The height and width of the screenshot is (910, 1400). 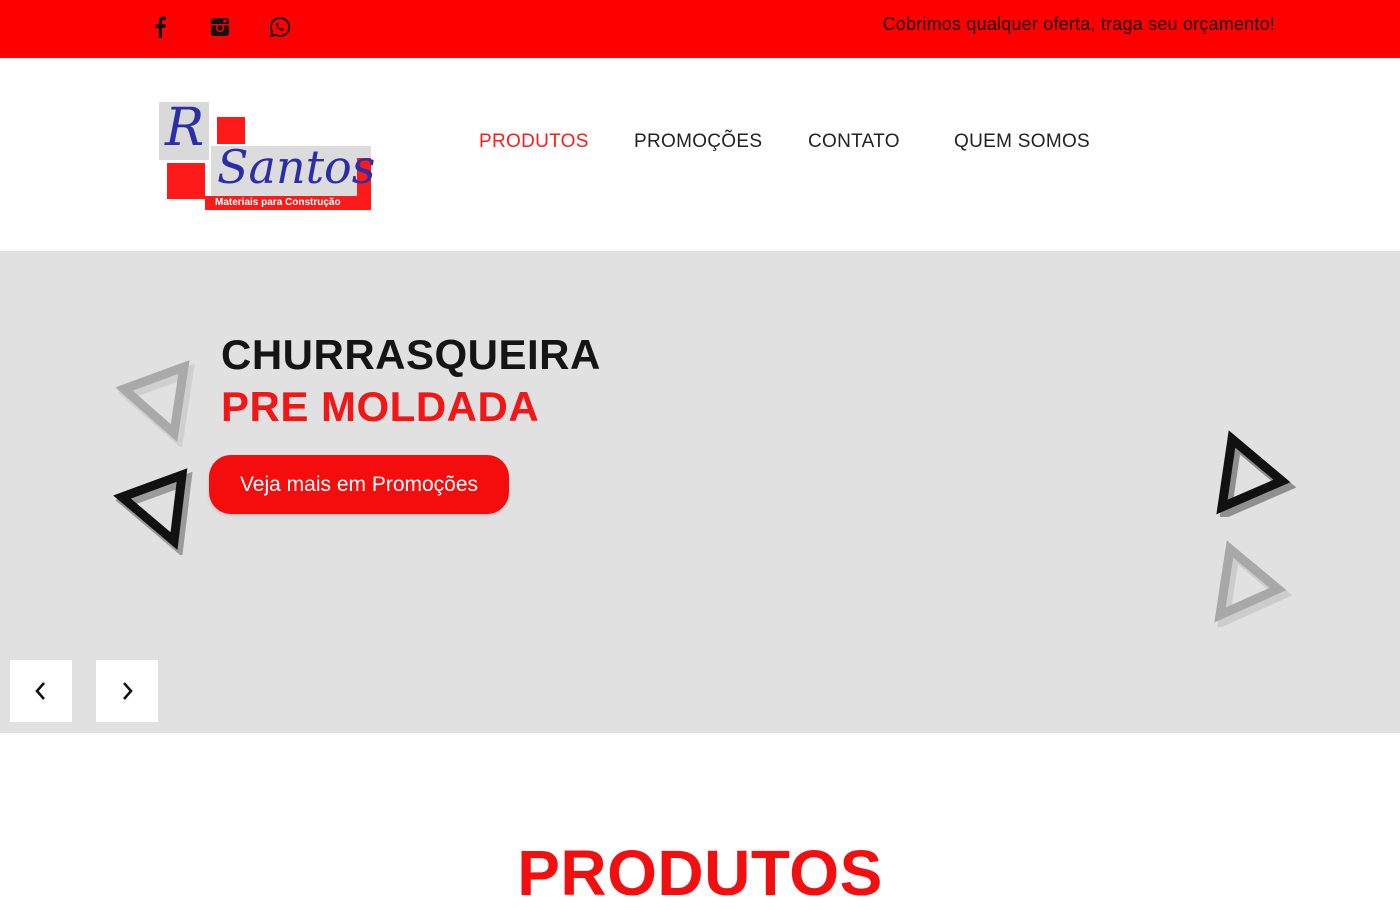 What do you see at coordinates (280, 27) in the screenshot?
I see `whatsapp-icon` at bounding box center [280, 27].